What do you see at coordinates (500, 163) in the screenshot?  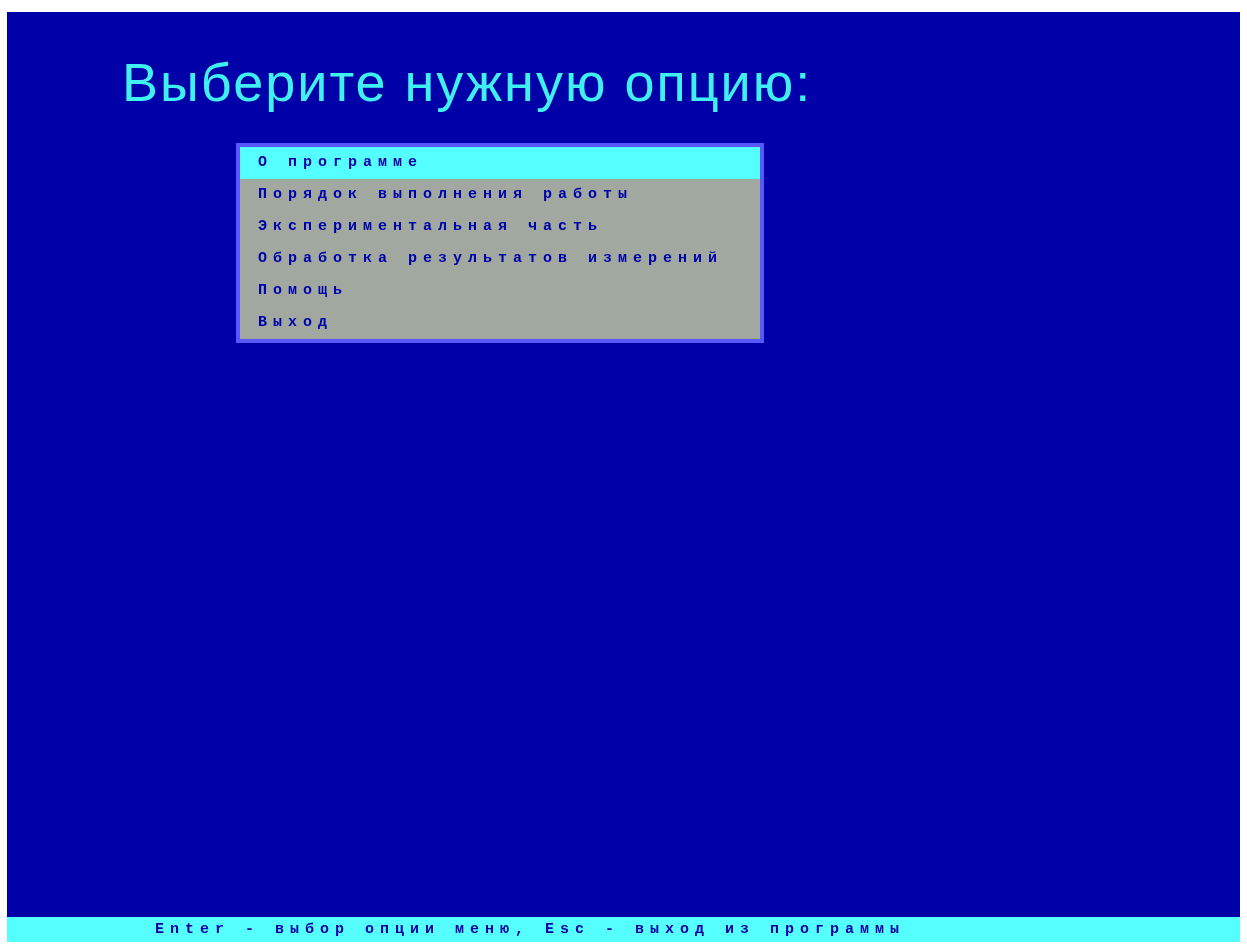 I see `menu-item: О программе` at bounding box center [500, 163].